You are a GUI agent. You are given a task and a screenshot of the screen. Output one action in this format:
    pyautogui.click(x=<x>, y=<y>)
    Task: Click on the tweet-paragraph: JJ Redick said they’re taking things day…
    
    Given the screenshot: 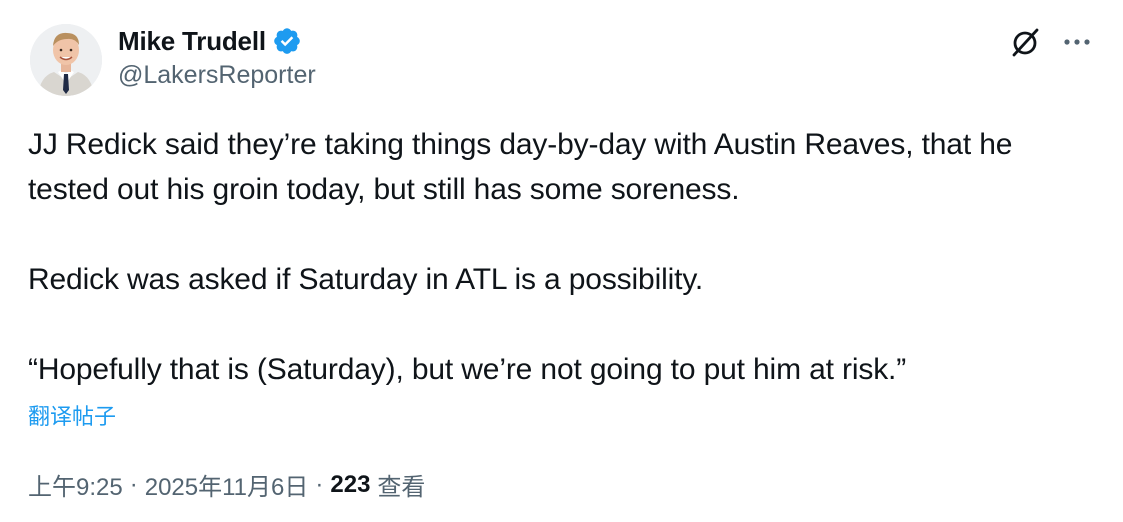 What is the action you would take?
    pyautogui.click(x=520, y=167)
    